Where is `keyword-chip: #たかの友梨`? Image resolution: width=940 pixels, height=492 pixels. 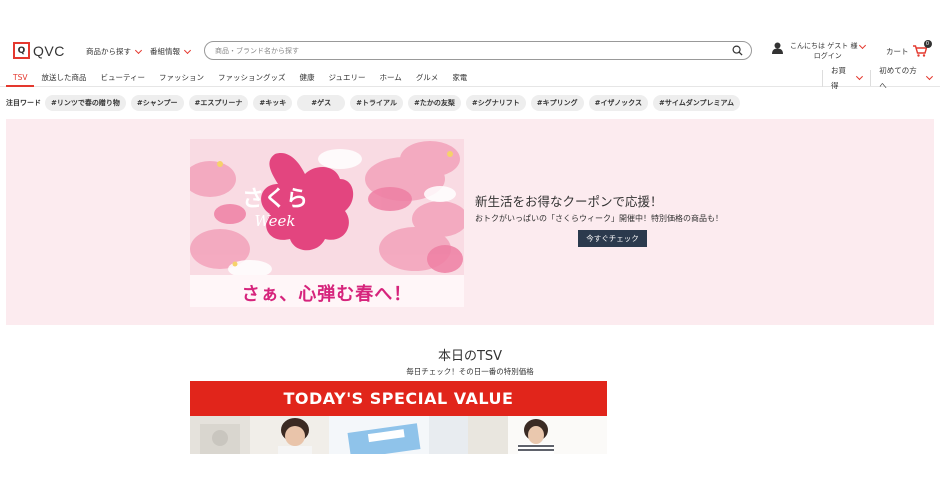
keyword-chip: #たかの友梨 is located at coordinates (434, 103).